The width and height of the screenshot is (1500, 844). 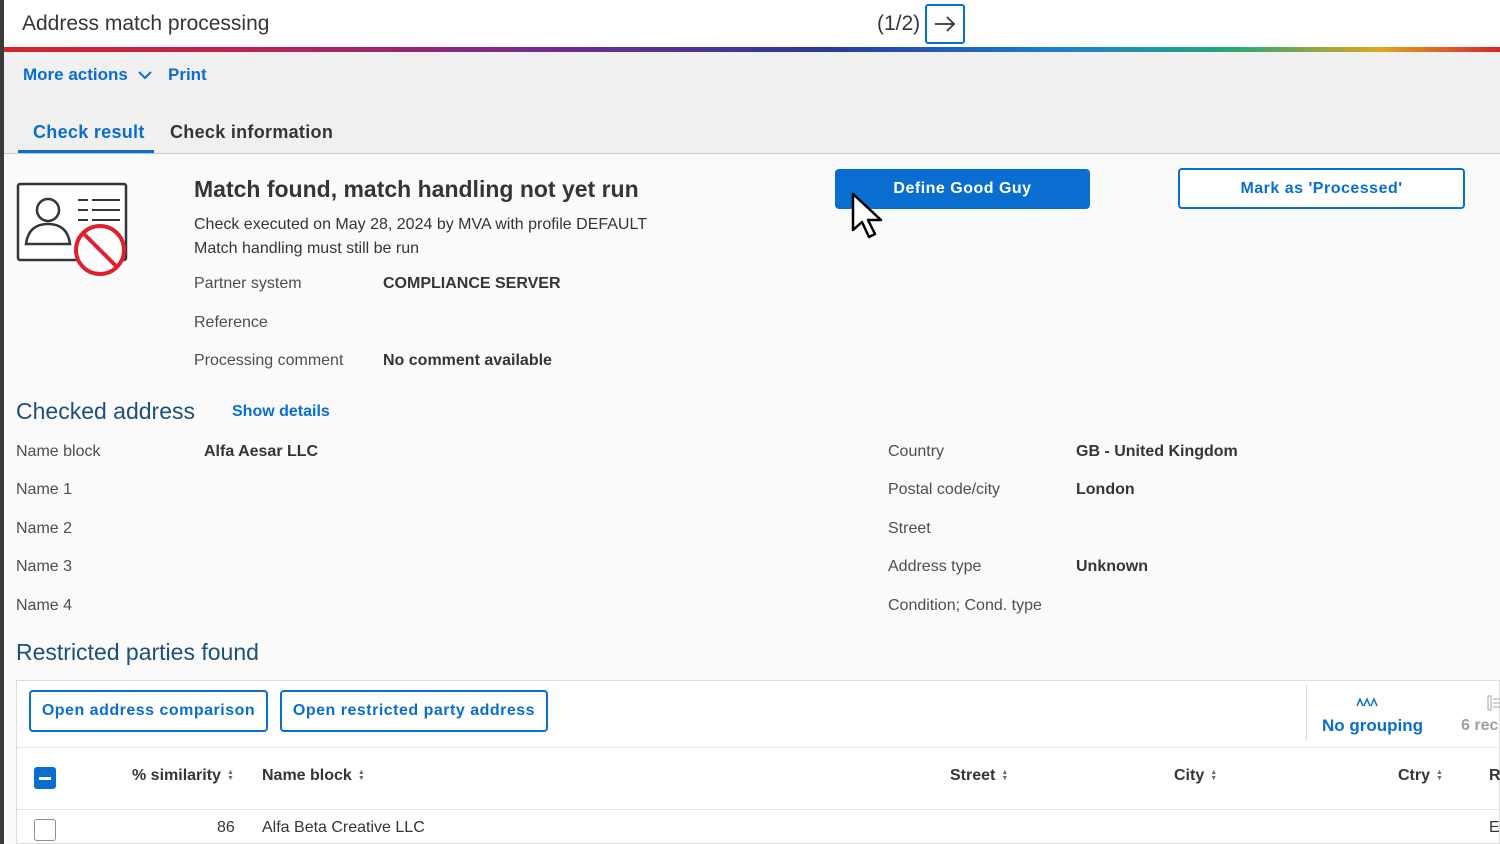 I want to click on show-details-link: Show details, so click(x=281, y=412).